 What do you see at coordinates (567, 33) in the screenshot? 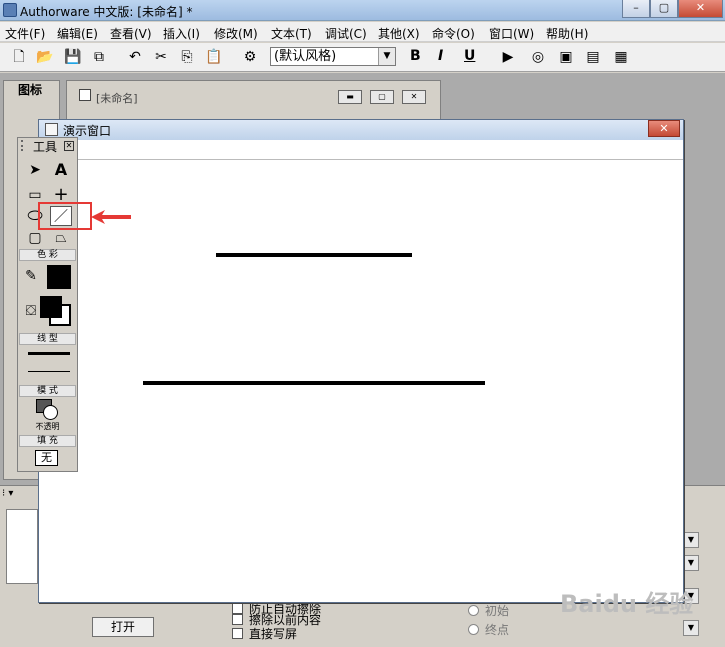
I see `menu-help: 帮助(H)` at bounding box center [567, 33].